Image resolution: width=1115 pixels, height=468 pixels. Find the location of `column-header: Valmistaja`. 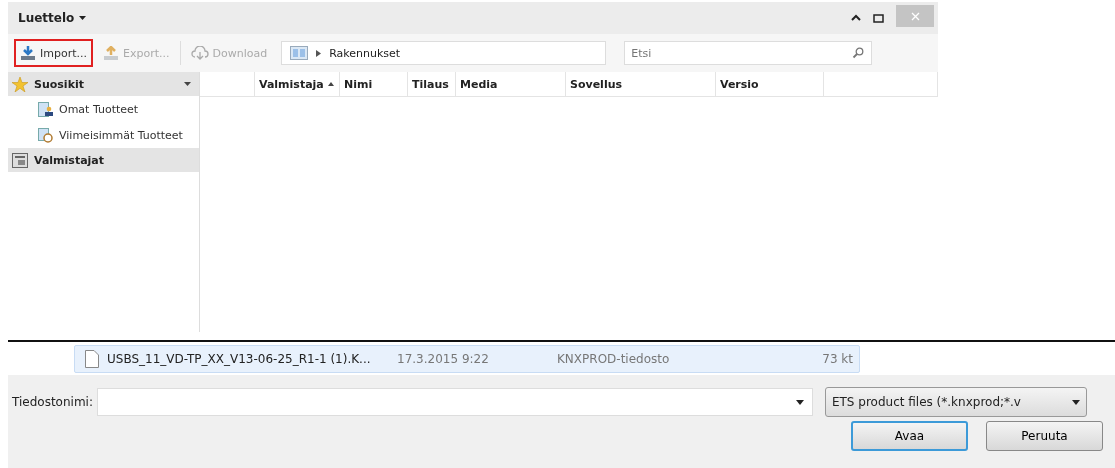

column-header: Valmistaja is located at coordinates (297, 84).